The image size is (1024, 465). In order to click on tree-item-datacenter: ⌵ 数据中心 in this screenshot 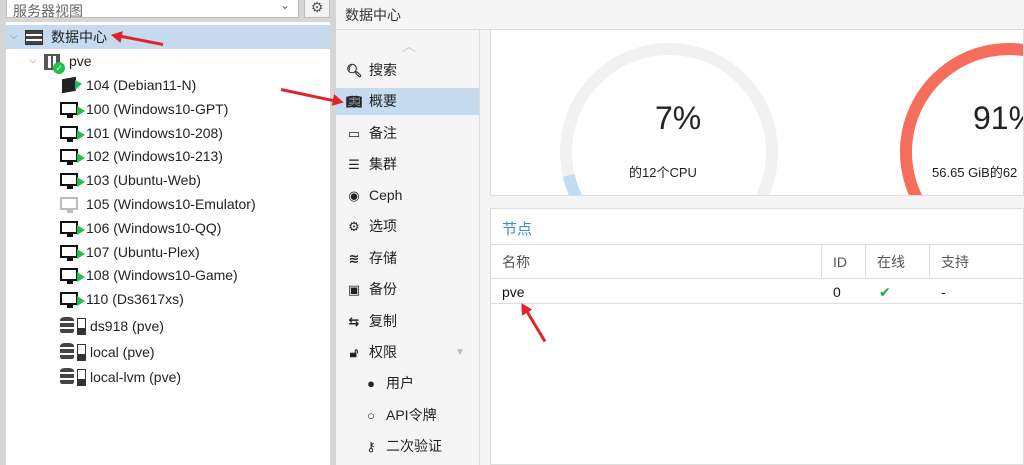, I will do `click(168, 37)`.